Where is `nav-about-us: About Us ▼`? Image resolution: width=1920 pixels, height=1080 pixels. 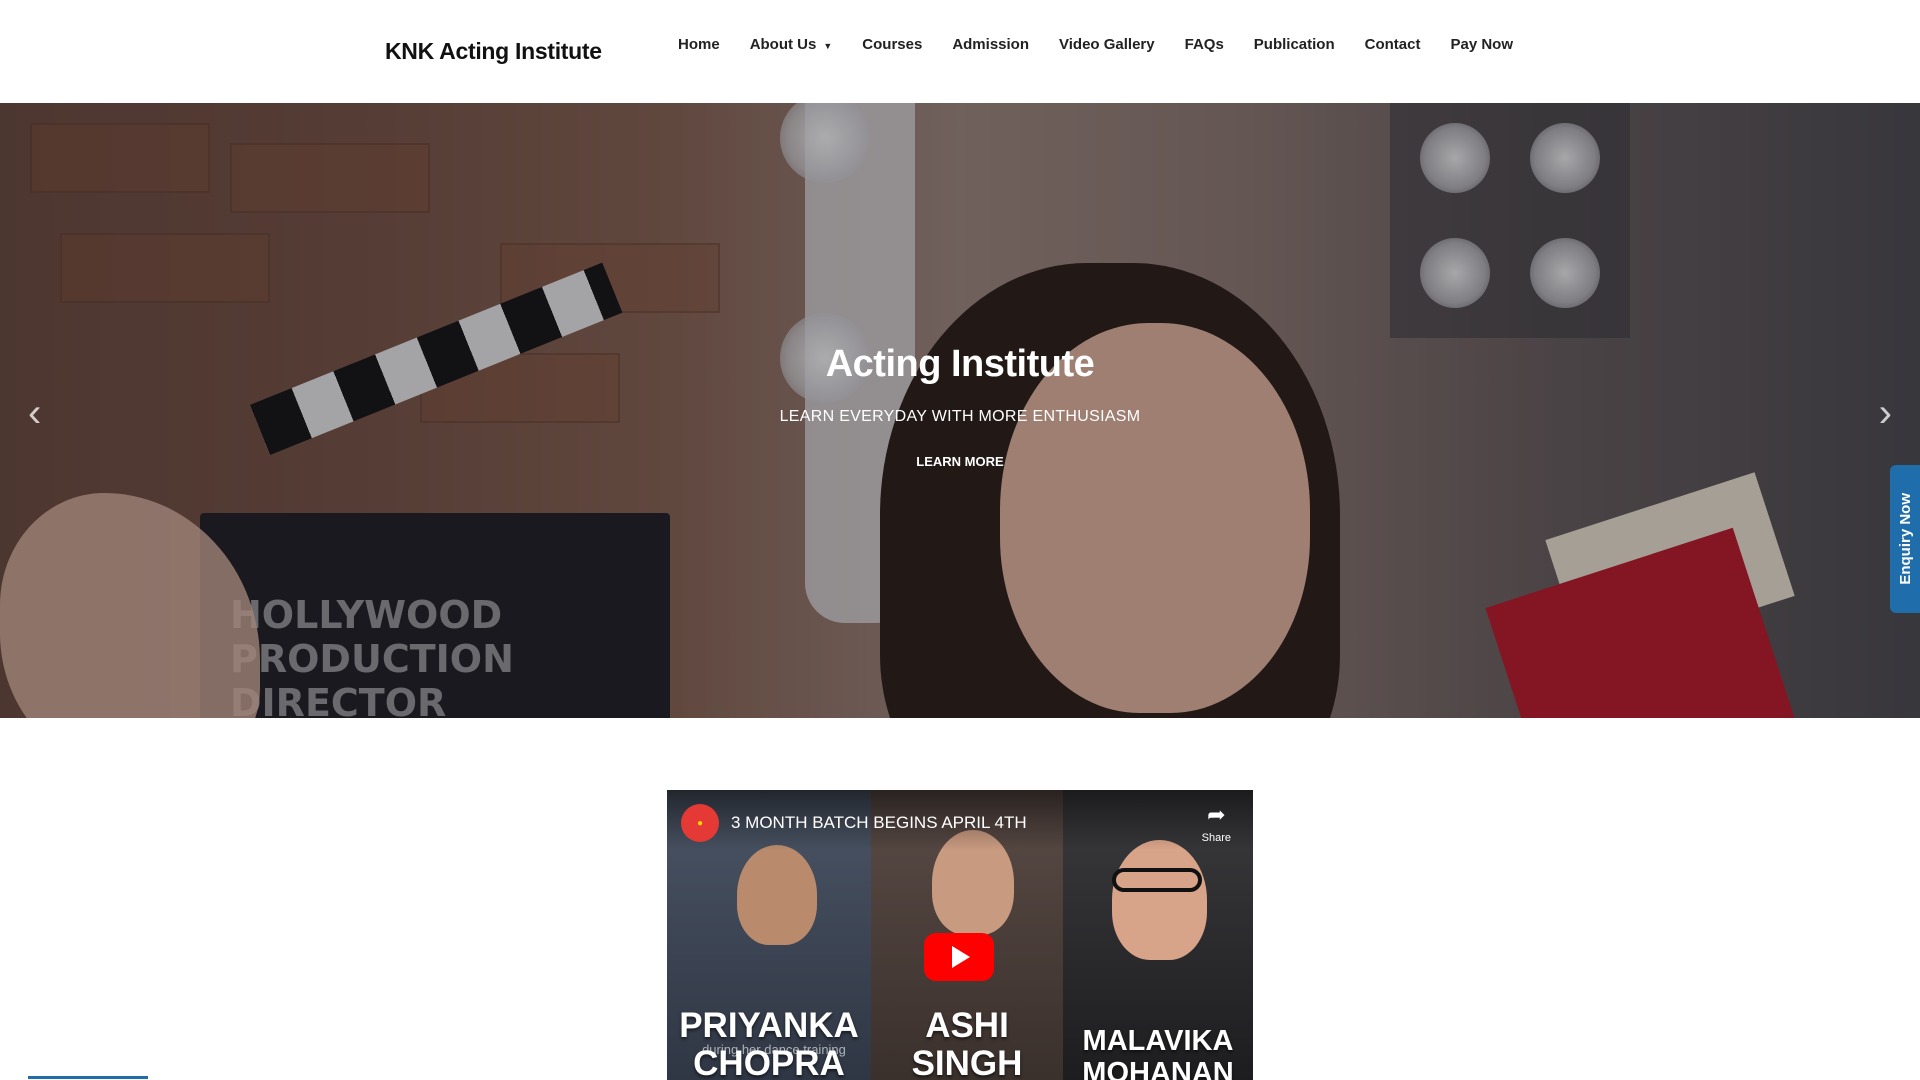
nav-about-us: About Us ▼ is located at coordinates (791, 44).